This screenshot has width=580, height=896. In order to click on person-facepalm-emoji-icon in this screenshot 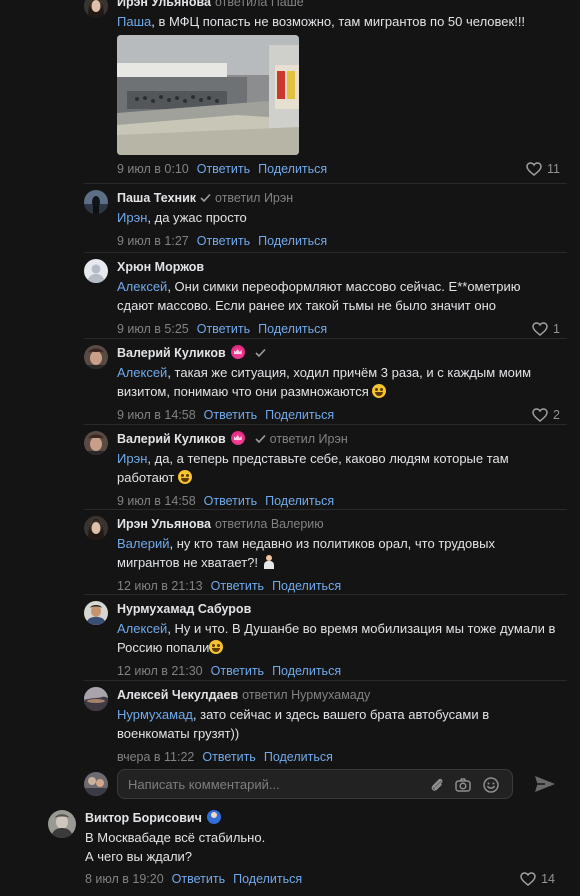, I will do `click(268, 562)`.